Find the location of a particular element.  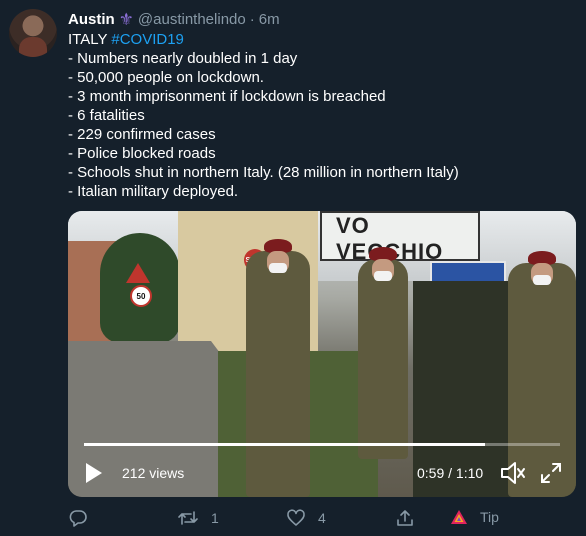

avatar is located at coordinates (33, 33).